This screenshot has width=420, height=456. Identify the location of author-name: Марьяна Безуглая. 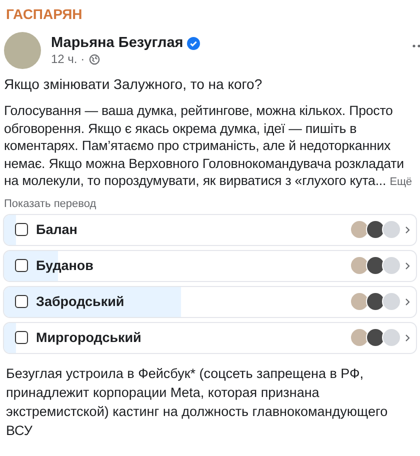
(117, 43).